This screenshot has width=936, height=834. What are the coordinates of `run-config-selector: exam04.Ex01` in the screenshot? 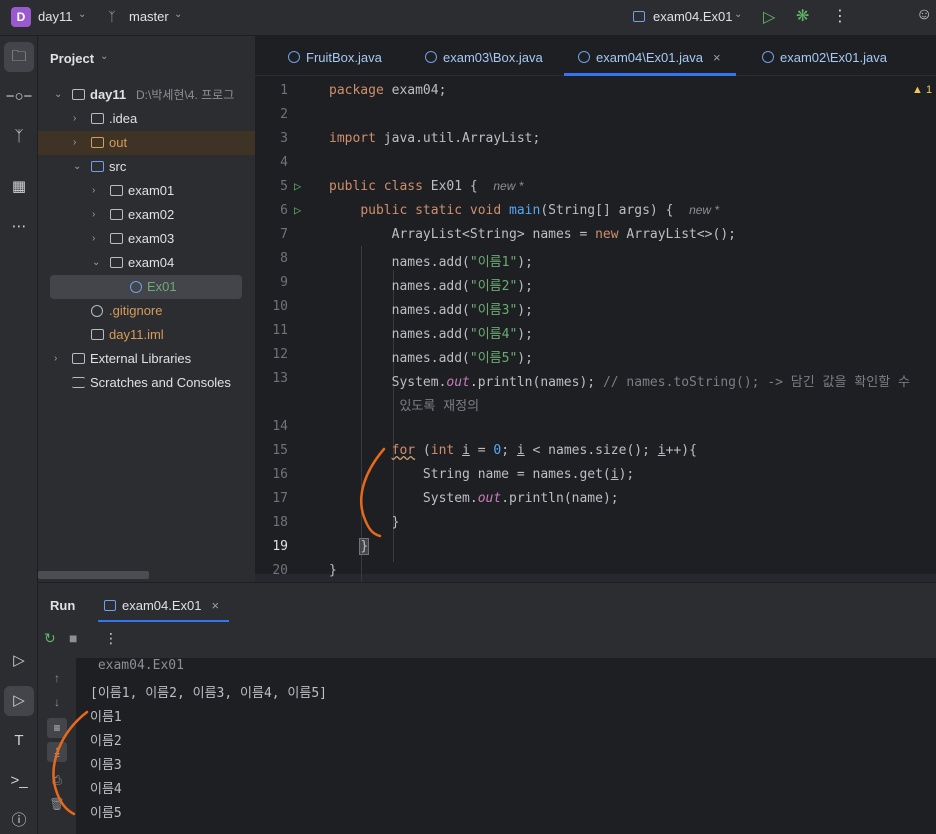 It's located at (693, 16).